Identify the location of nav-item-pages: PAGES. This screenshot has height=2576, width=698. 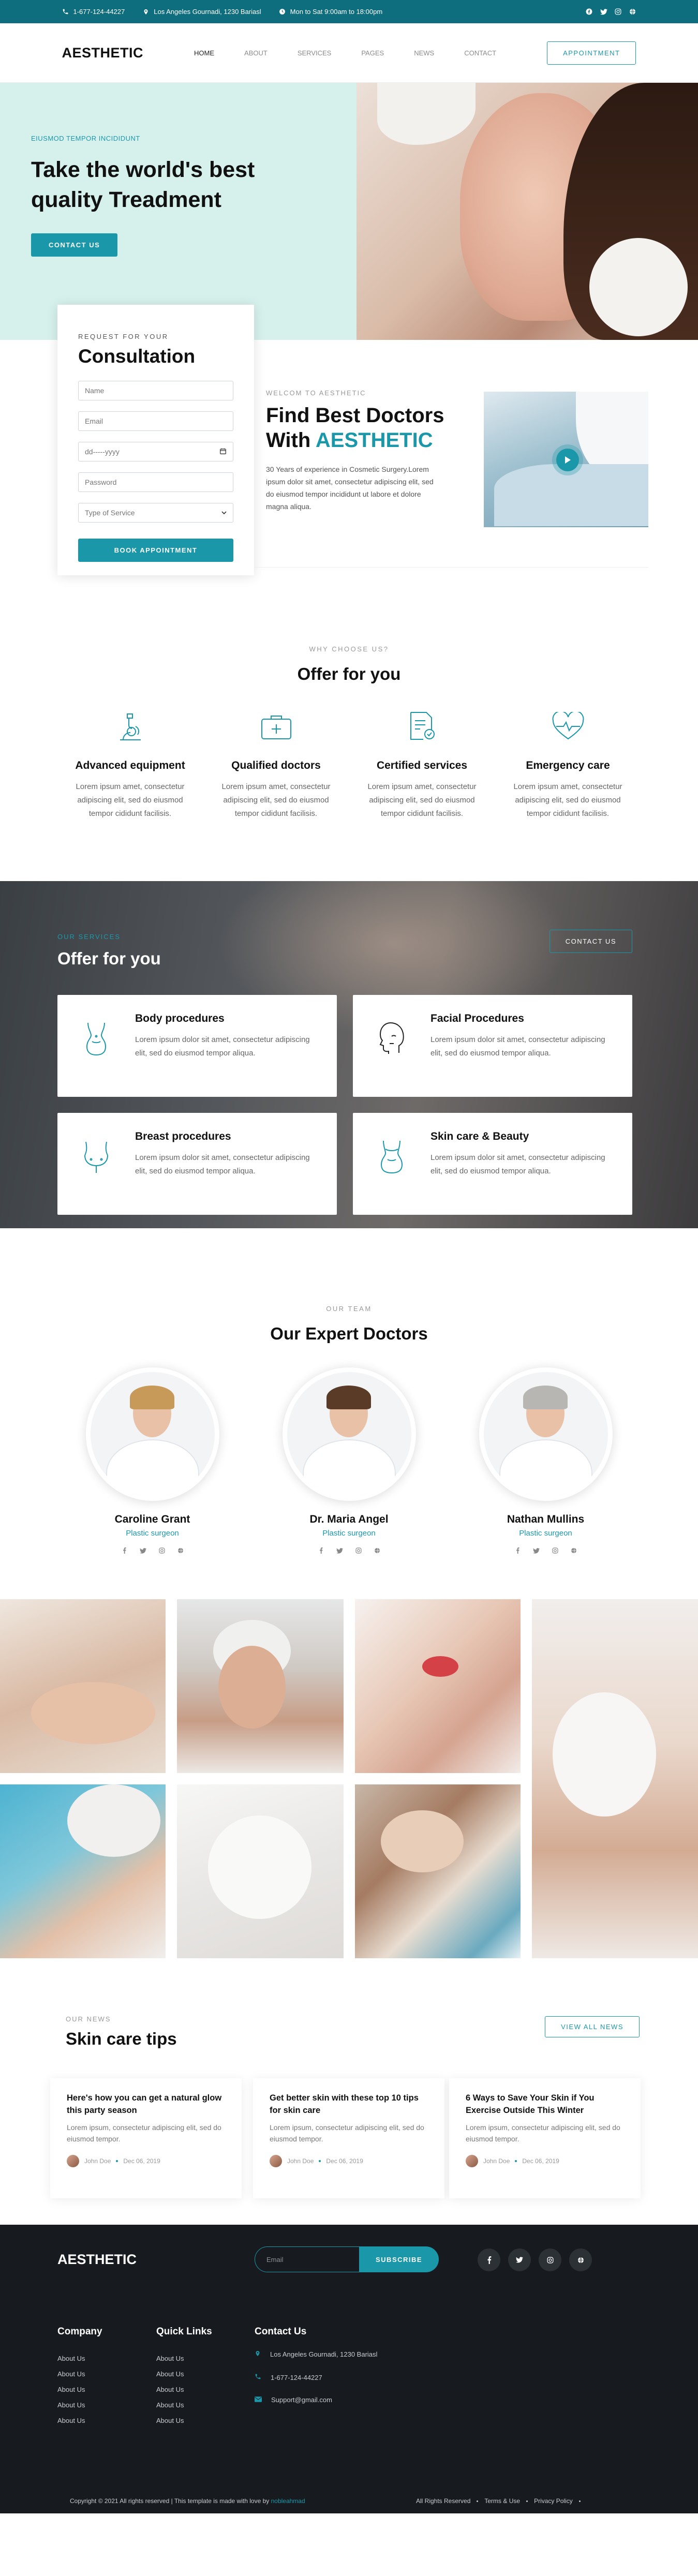
(372, 53).